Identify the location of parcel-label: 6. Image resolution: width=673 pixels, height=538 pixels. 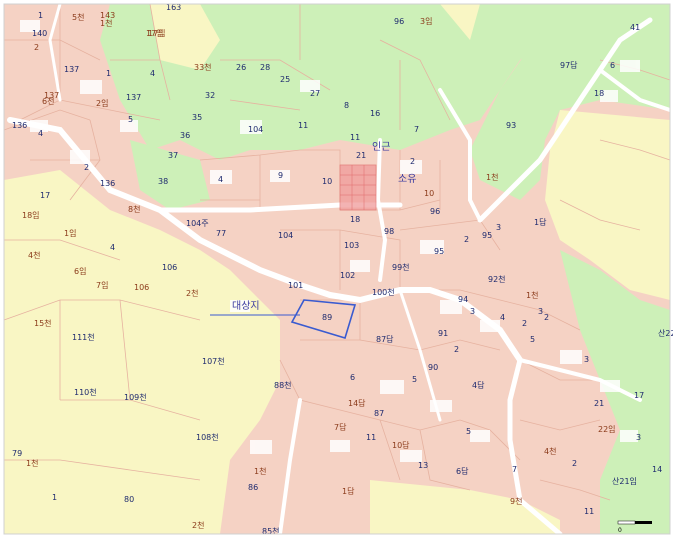
(612, 65).